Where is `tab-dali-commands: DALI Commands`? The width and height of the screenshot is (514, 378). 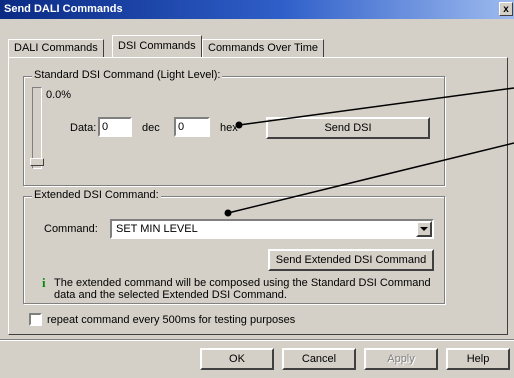 tab-dali-commands: DALI Commands is located at coordinates (56, 48).